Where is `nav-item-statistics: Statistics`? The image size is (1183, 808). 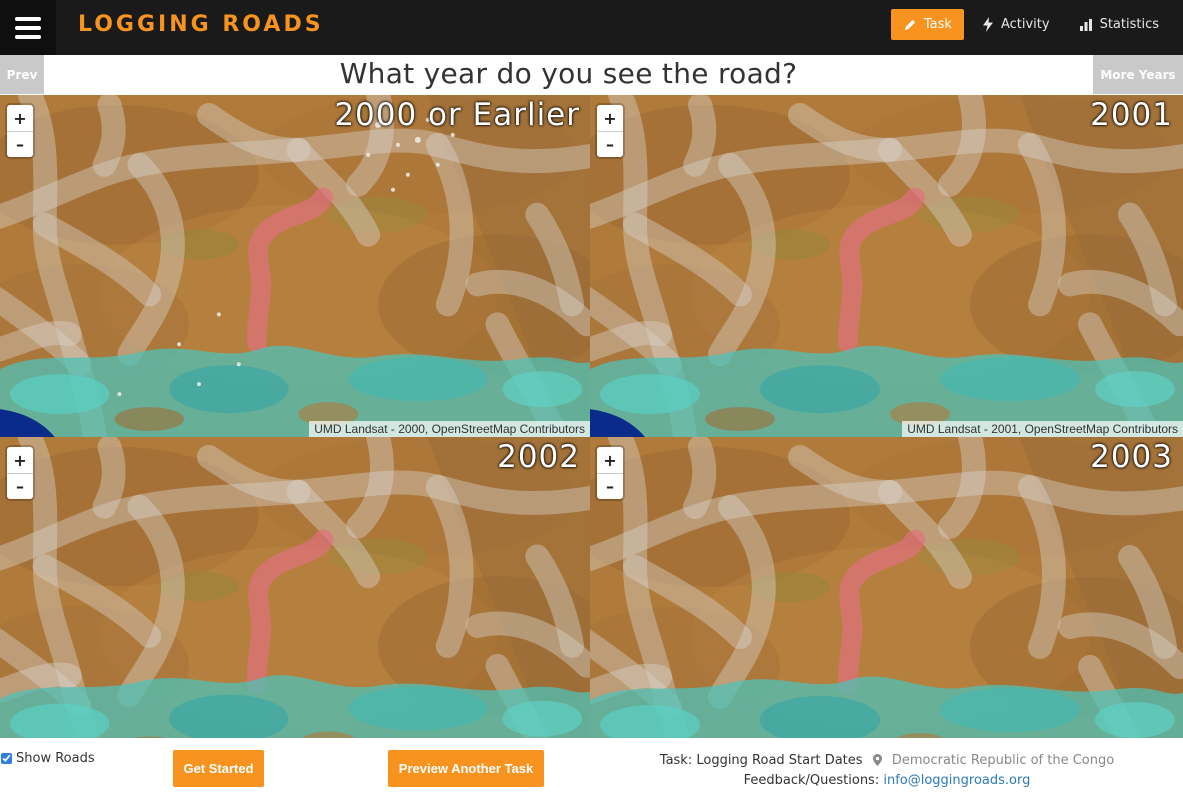 nav-item-statistics: Statistics is located at coordinates (1119, 24).